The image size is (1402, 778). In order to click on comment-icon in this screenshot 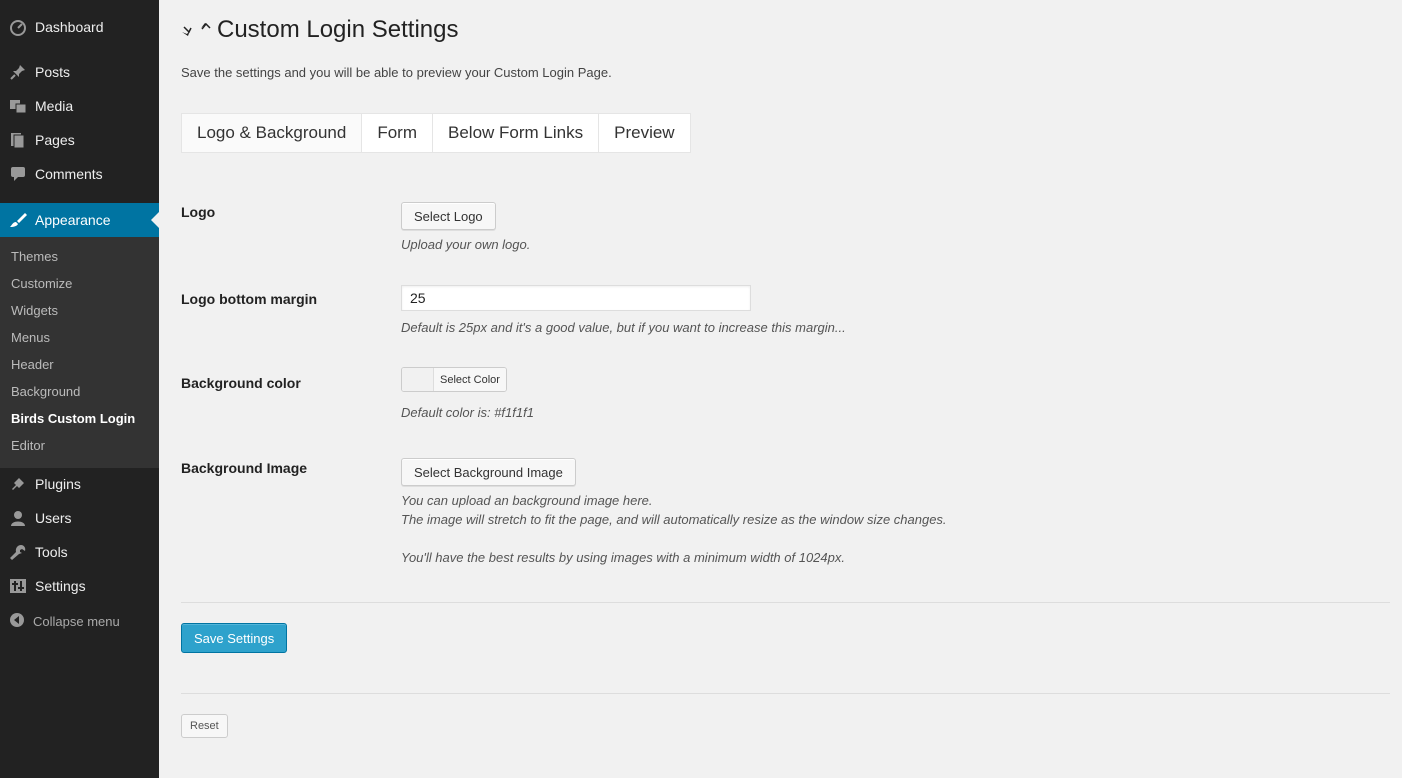, I will do `click(18, 174)`.